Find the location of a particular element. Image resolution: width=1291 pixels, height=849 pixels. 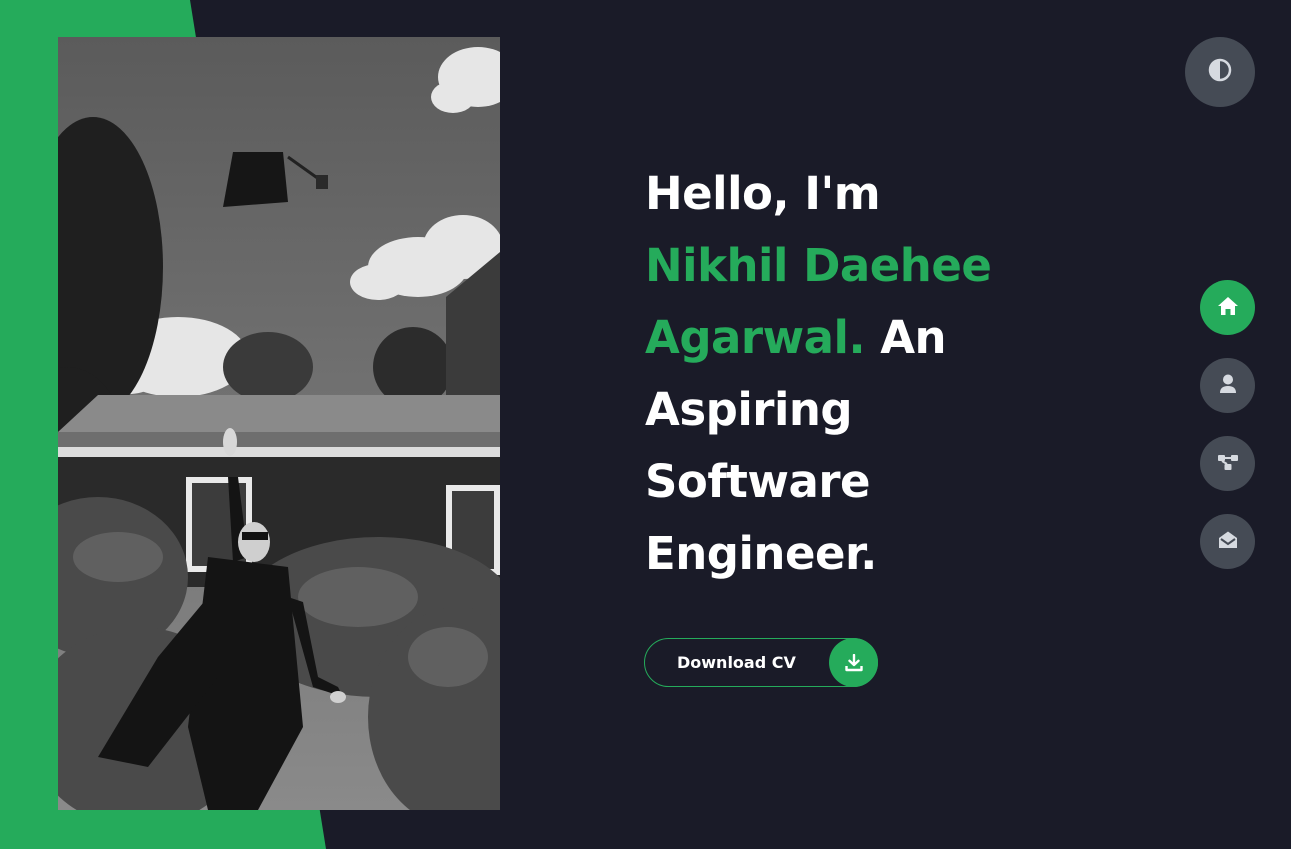

name-first-line: Nikhil Daehee is located at coordinates (818, 265).